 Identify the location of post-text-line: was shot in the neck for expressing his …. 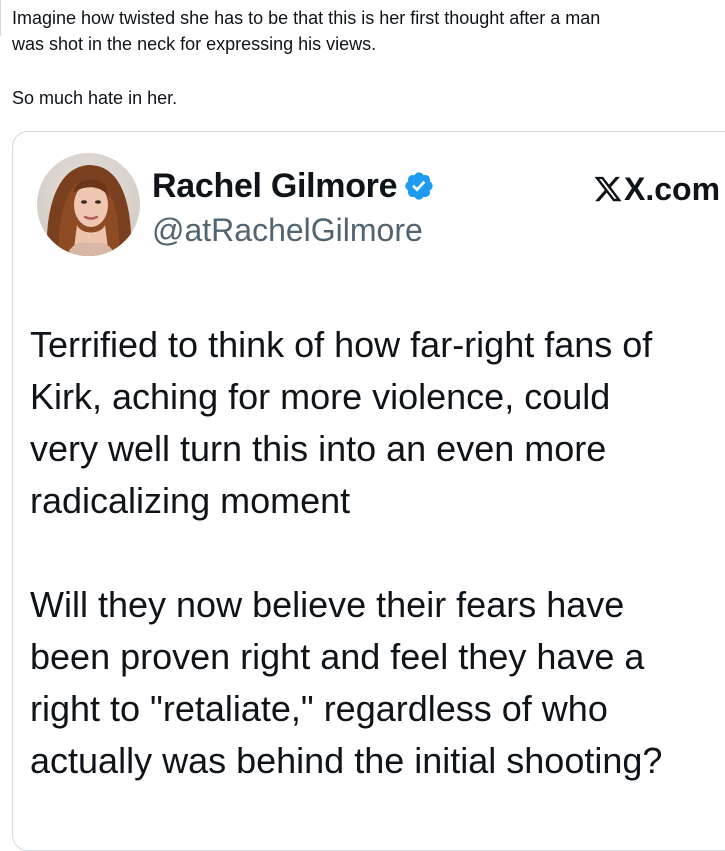
(194, 44).